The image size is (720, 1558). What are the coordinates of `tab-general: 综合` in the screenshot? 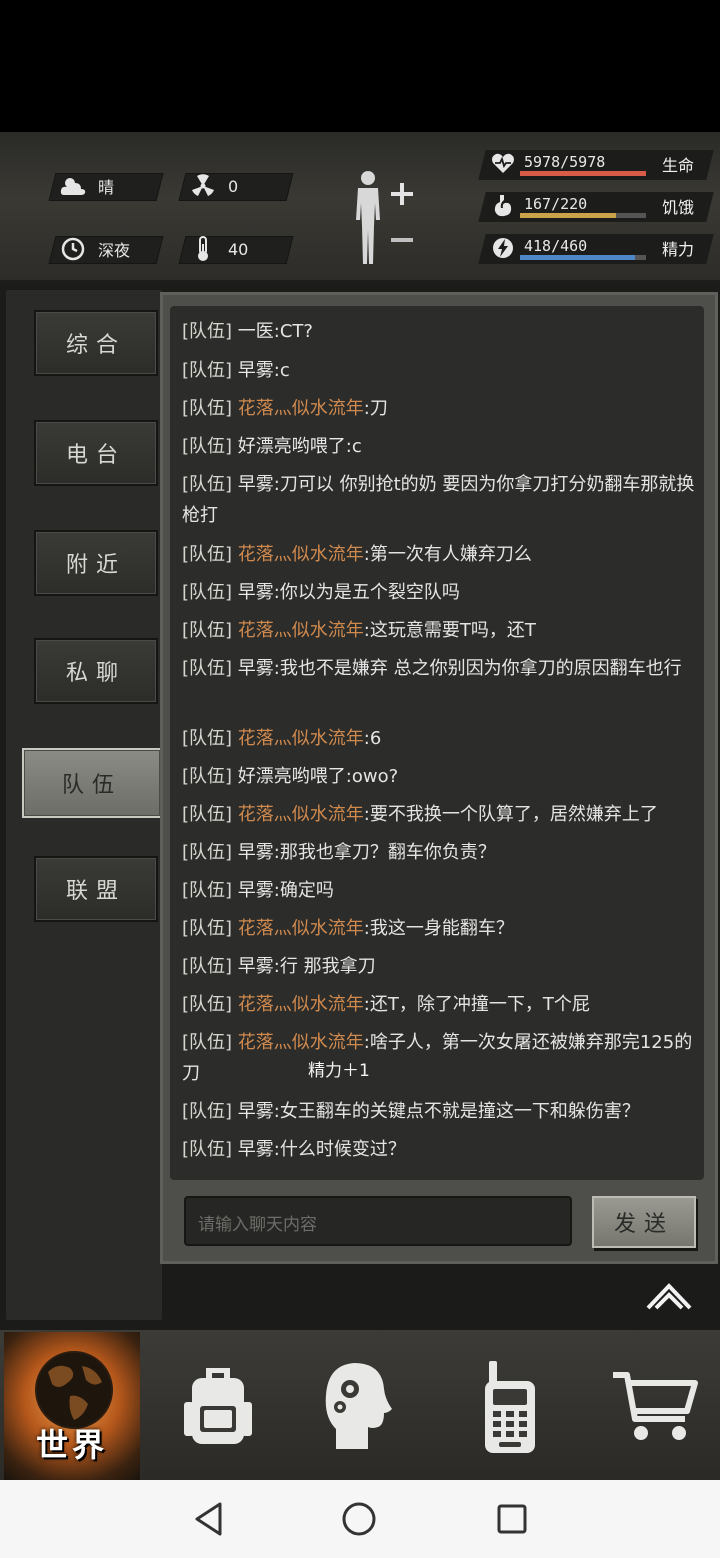 It's located at (96, 343).